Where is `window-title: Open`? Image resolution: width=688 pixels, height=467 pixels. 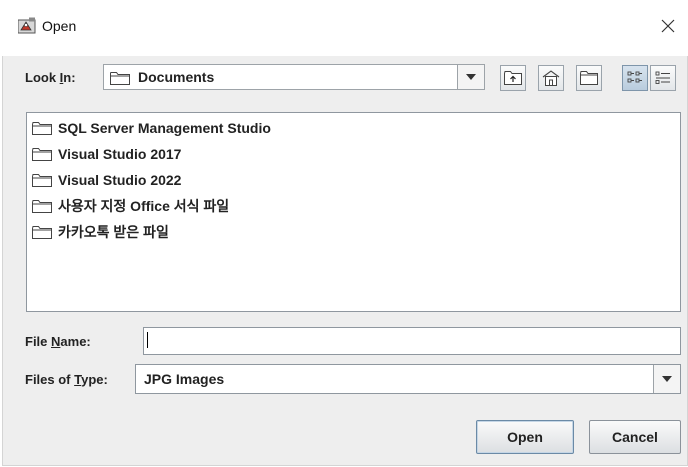
window-title: Open is located at coordinates (59, 26).